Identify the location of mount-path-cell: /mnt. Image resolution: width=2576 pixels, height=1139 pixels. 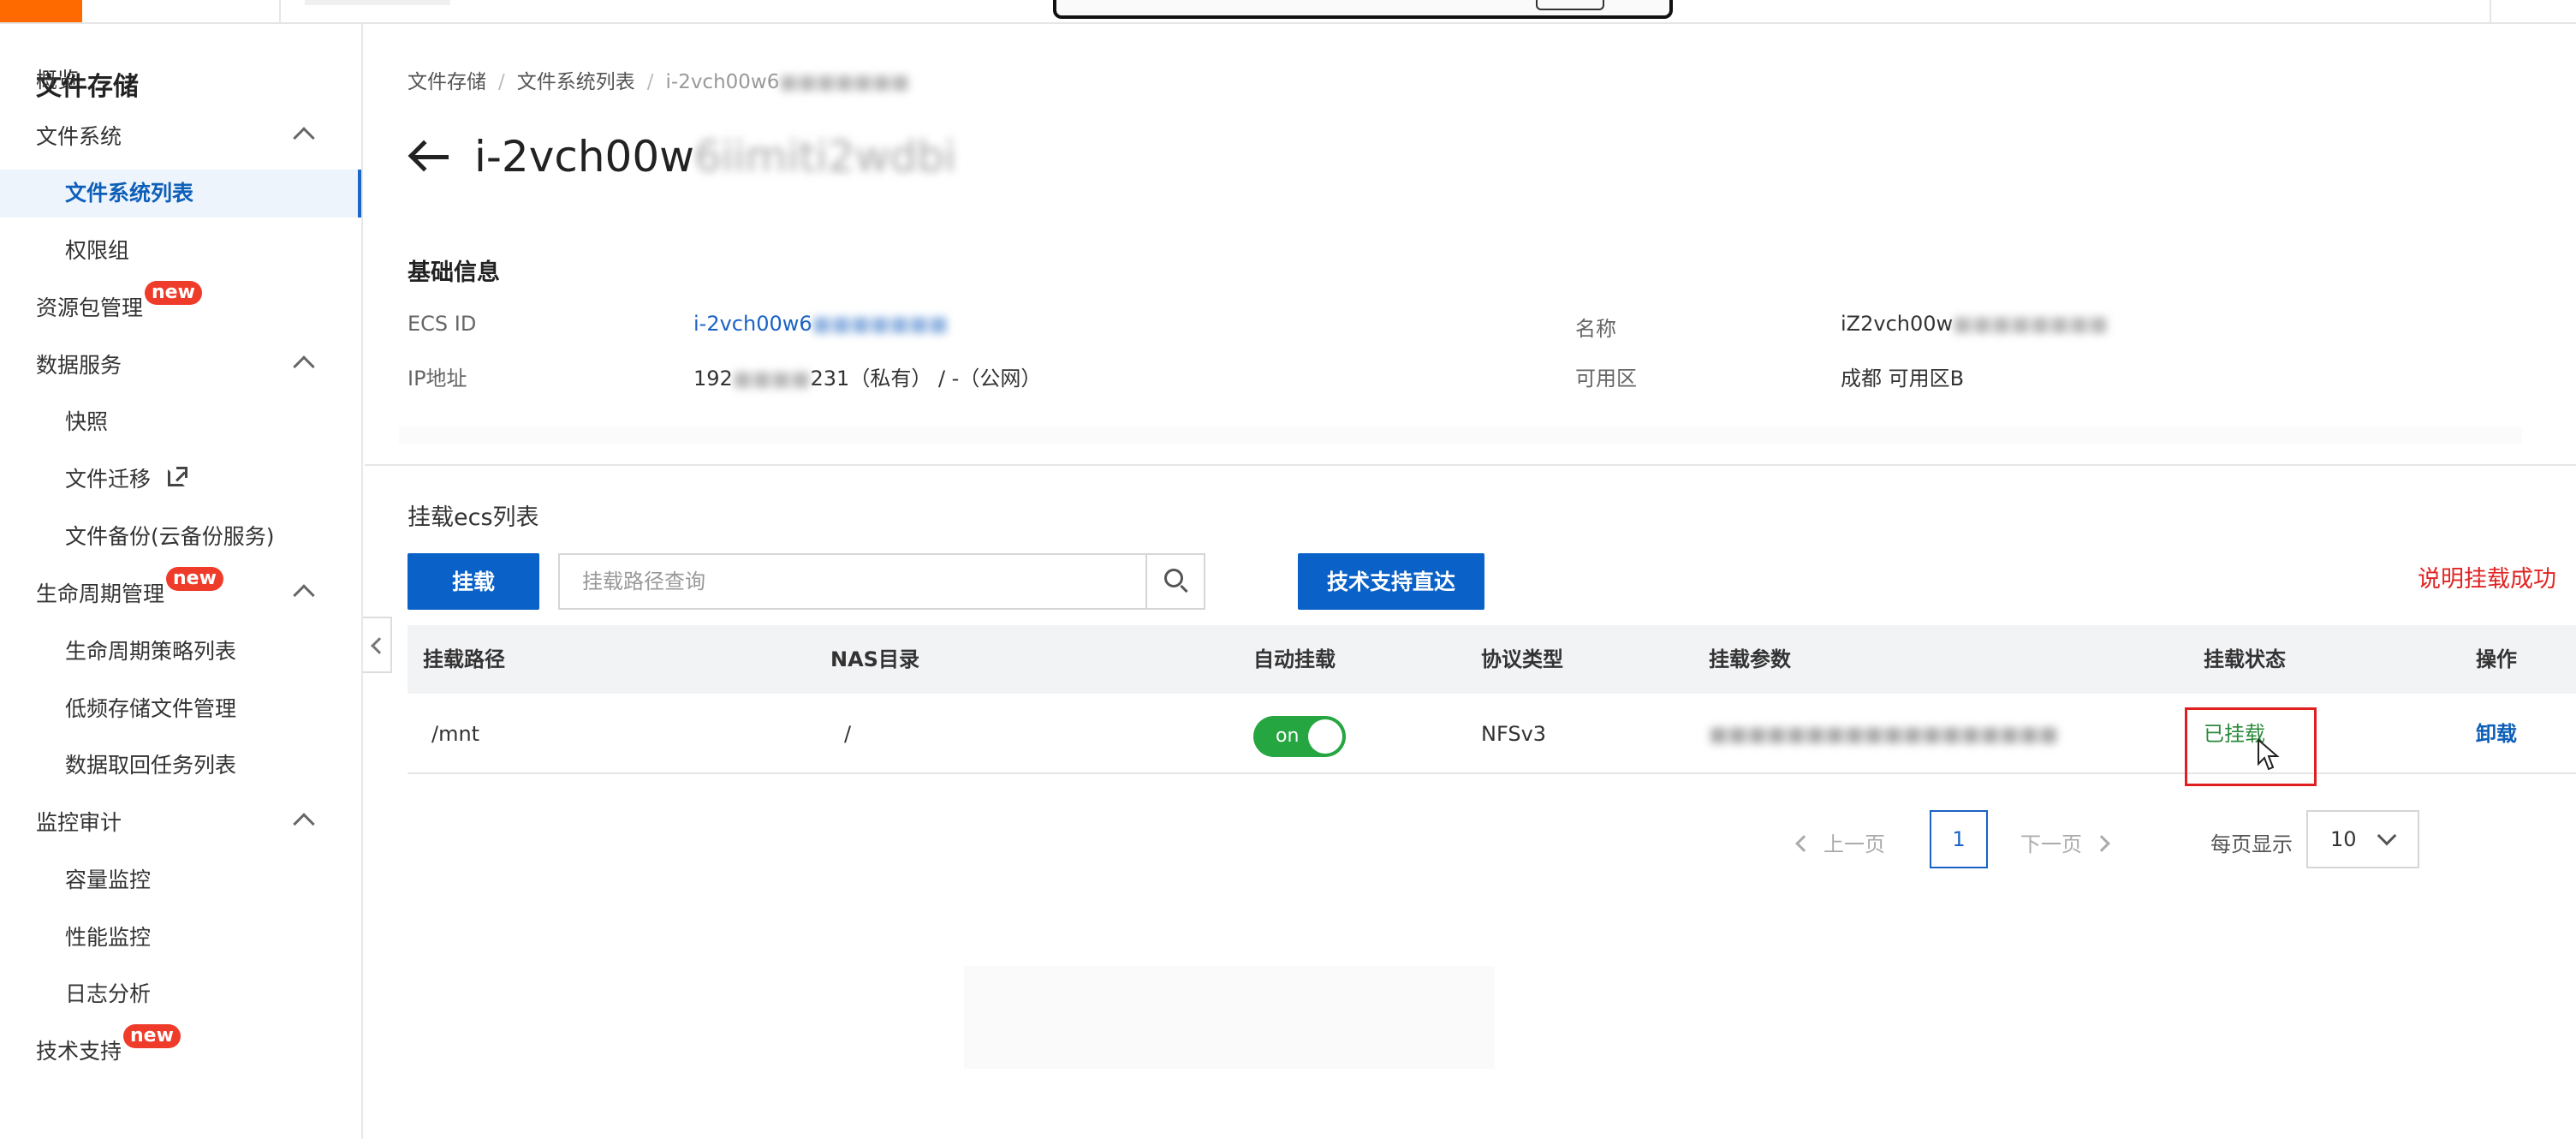
(456, 734).